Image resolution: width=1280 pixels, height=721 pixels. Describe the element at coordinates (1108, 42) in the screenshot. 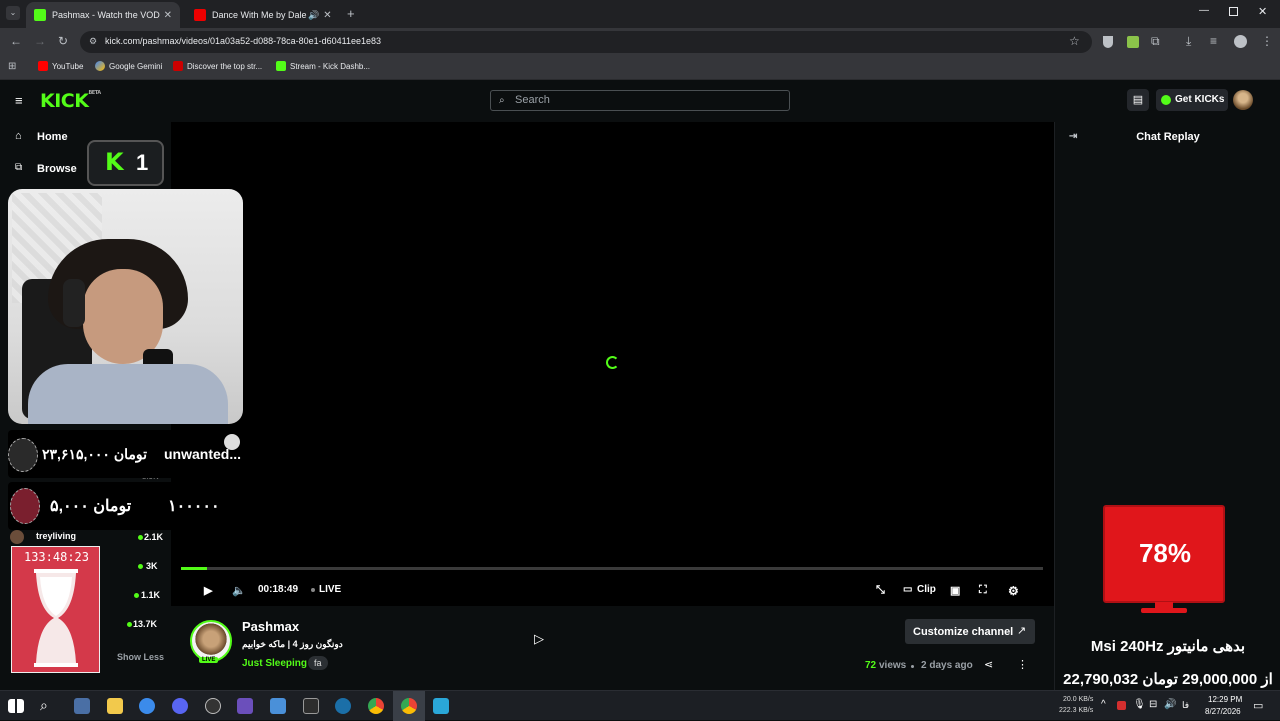

I see `extension-shield-icon` at that location.